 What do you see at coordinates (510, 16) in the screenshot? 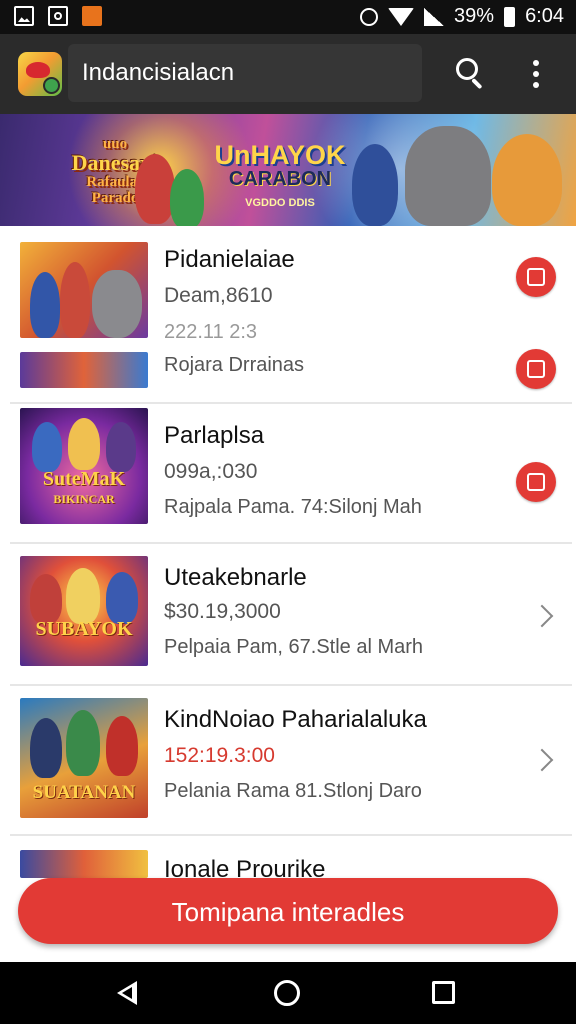
I see `battery-icon` at bounding box center [510, 16].